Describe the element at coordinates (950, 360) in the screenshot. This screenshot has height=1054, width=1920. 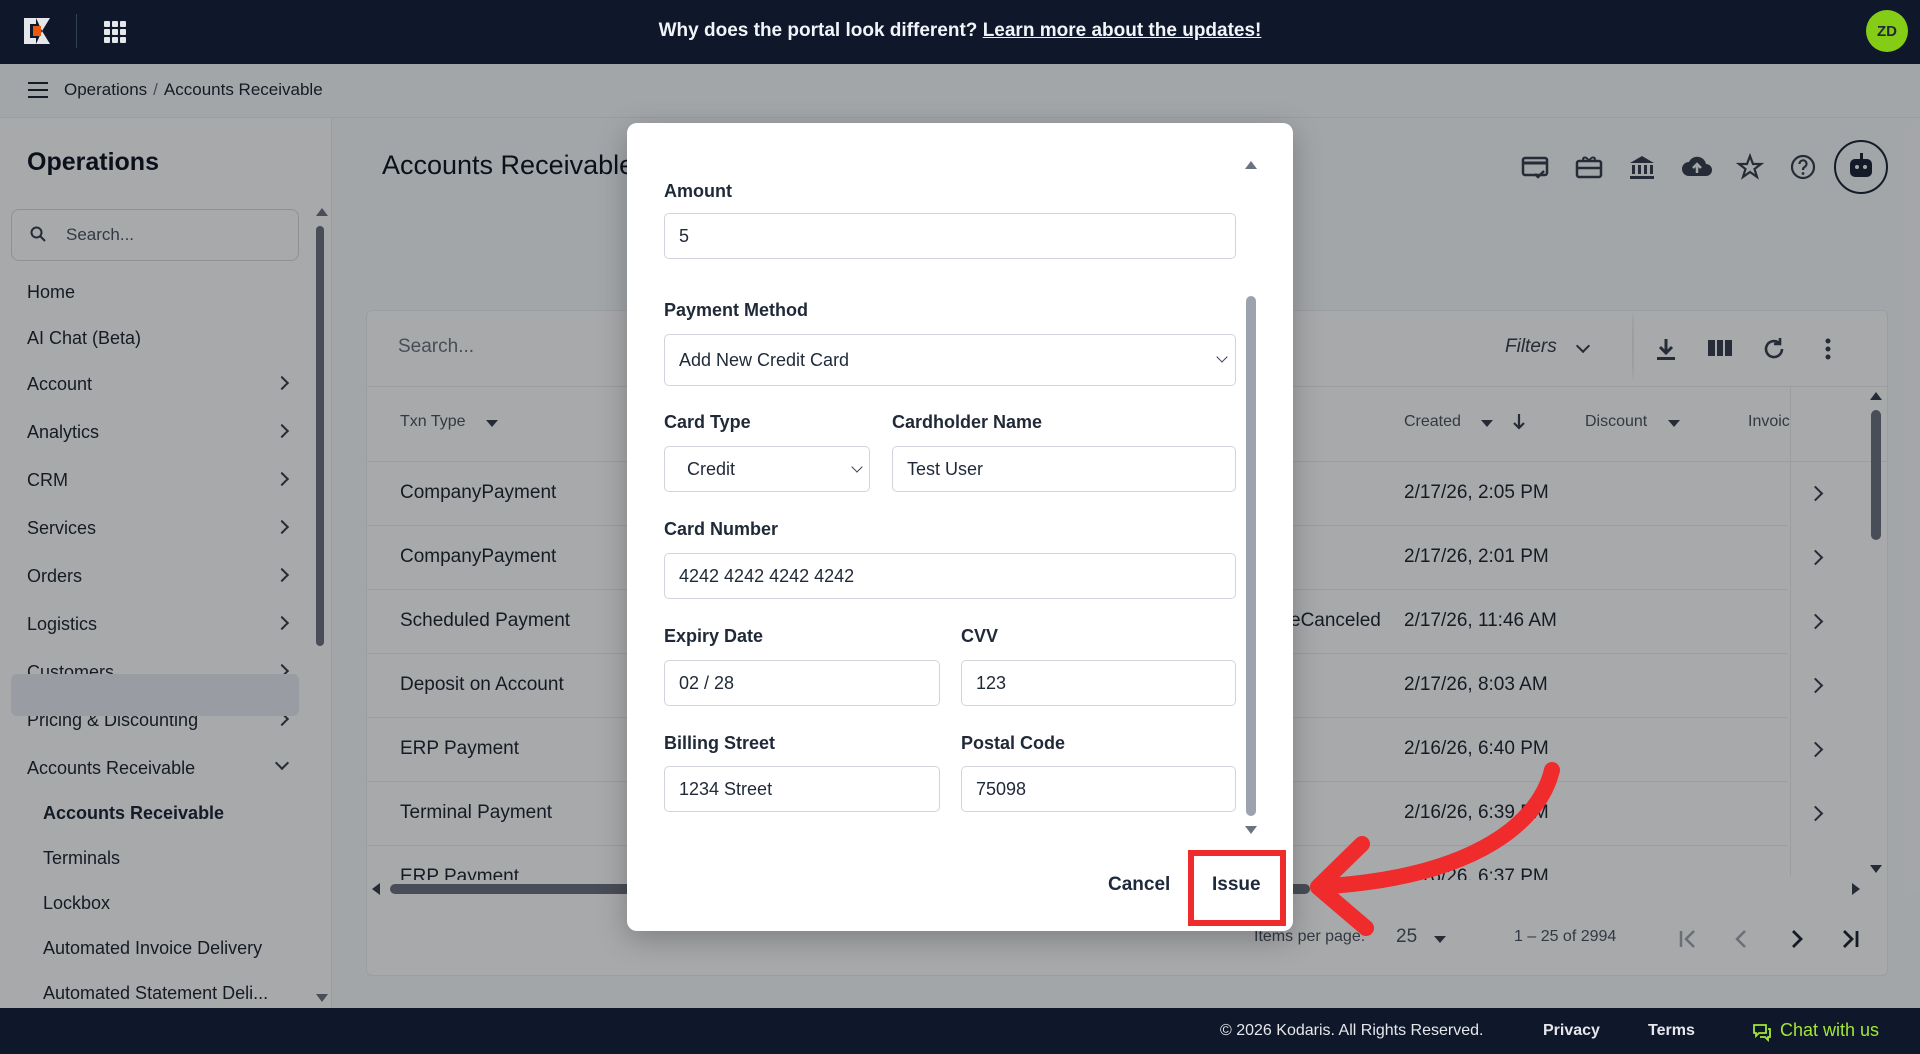
I see `payment-method-select: Add New Credit Card` at that location.